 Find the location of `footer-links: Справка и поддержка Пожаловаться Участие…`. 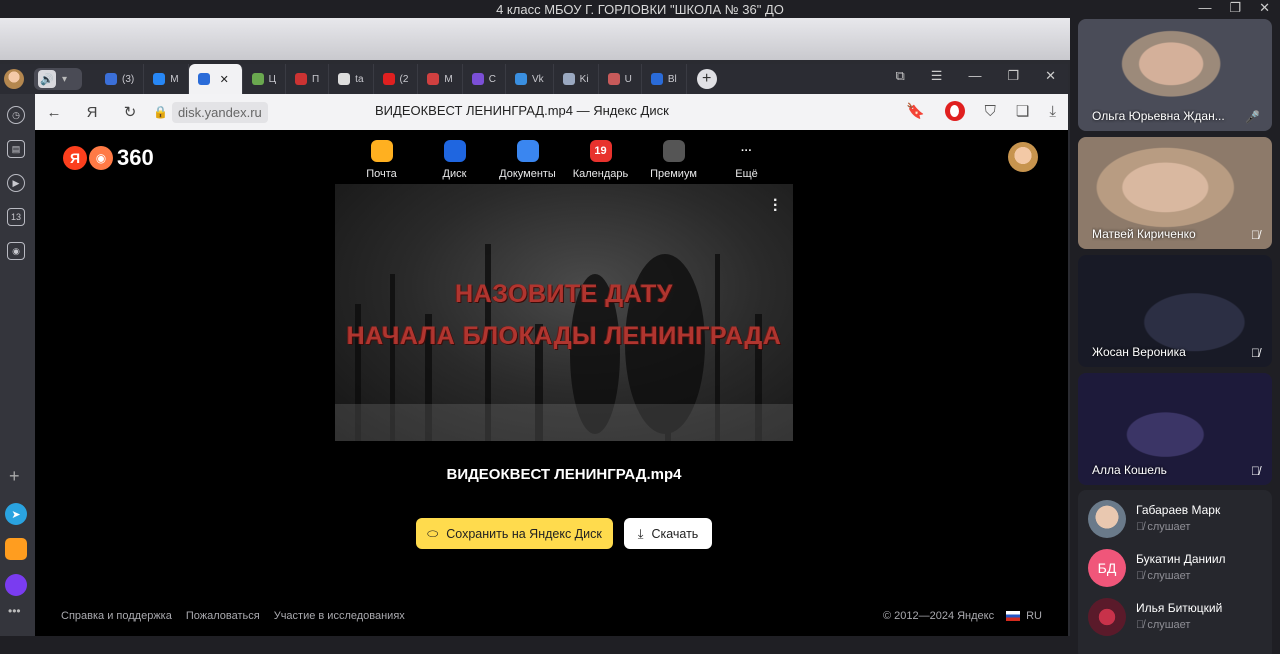

footer-links: Справка и поддержка Пожаловаться Участие… is located at coordinates (233, 616).